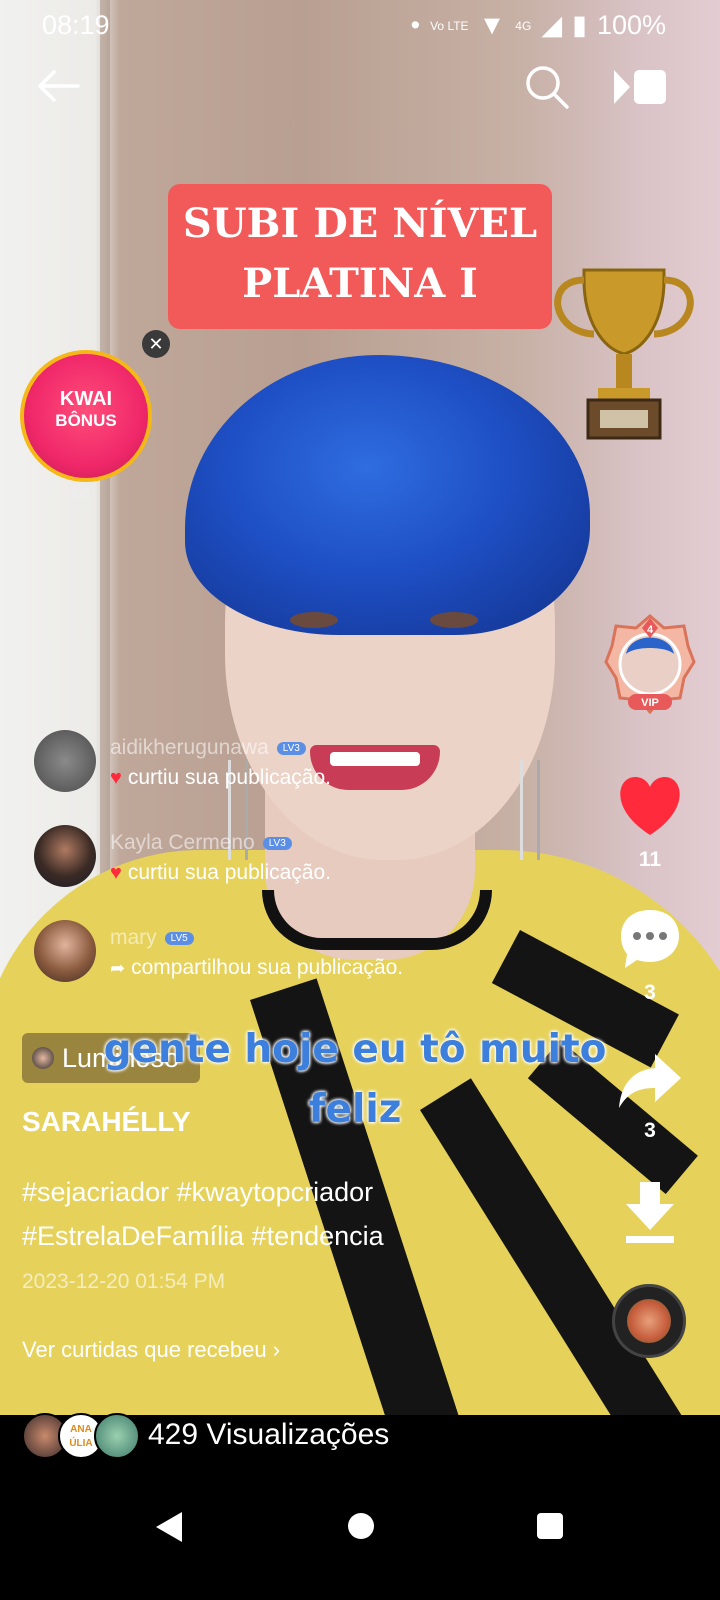 The image size is (720, 1600). I want to click on video-subject-hair, so click(387, 495).